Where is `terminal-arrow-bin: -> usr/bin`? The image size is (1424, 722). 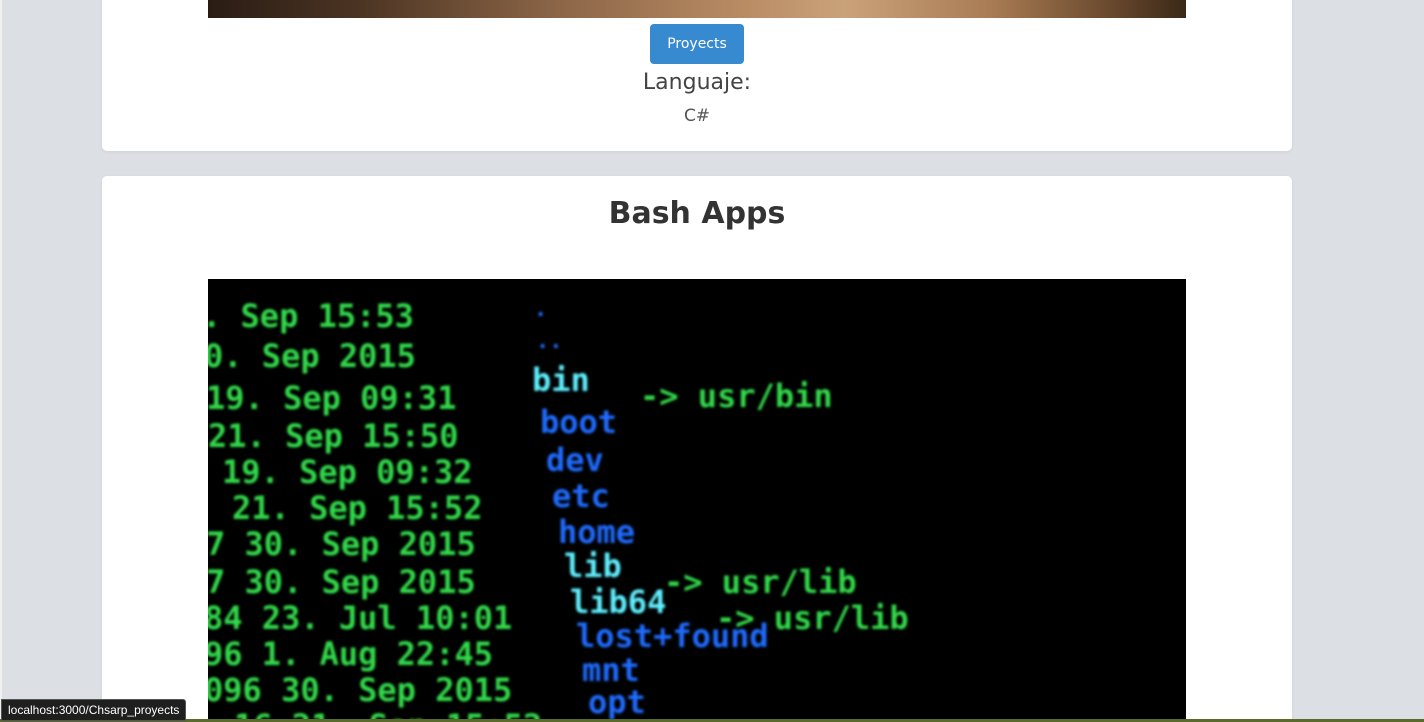
terminal-arrow-bin: -> usr/bin is located at coordinates (736, 396).